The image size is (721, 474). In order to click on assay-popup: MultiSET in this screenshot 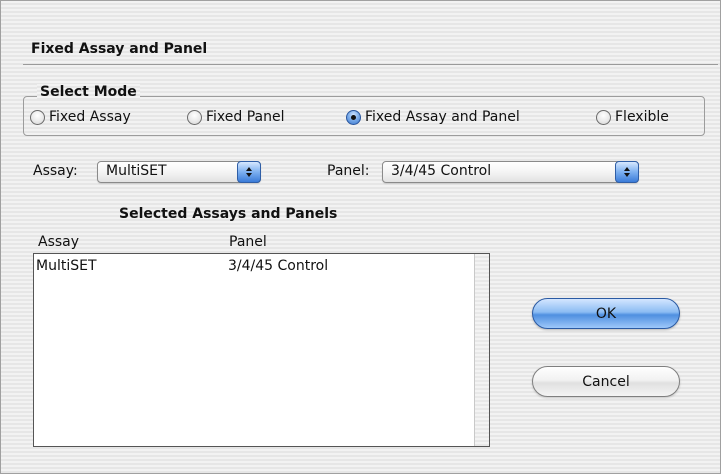, I will do `click(179, 172)`.